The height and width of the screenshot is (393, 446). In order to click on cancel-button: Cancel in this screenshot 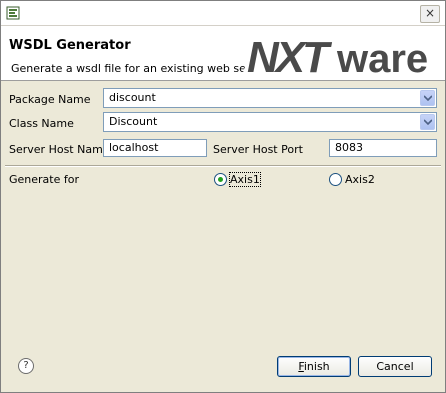, I will do `click(395, 366)`.